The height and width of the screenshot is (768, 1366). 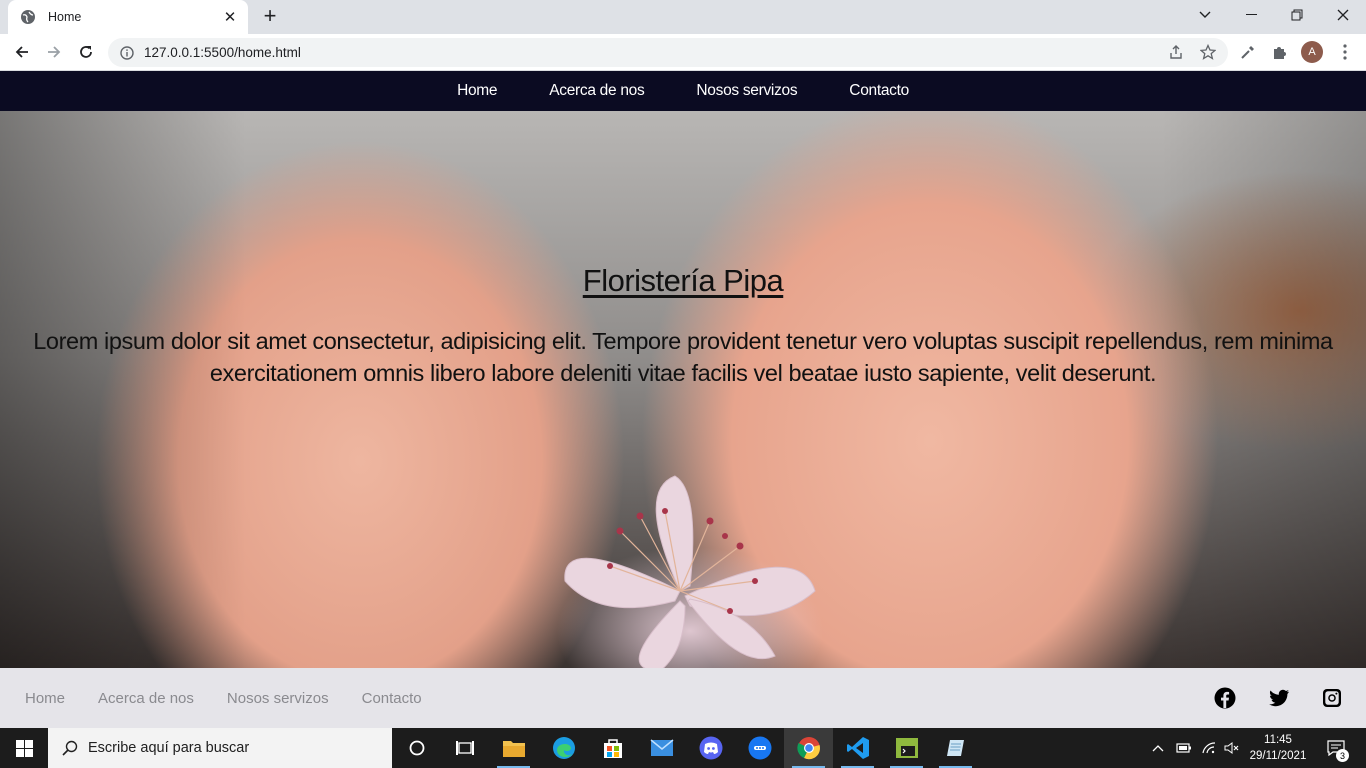 I want to click on cortana-circle-icon, so click(x=416, y=748).